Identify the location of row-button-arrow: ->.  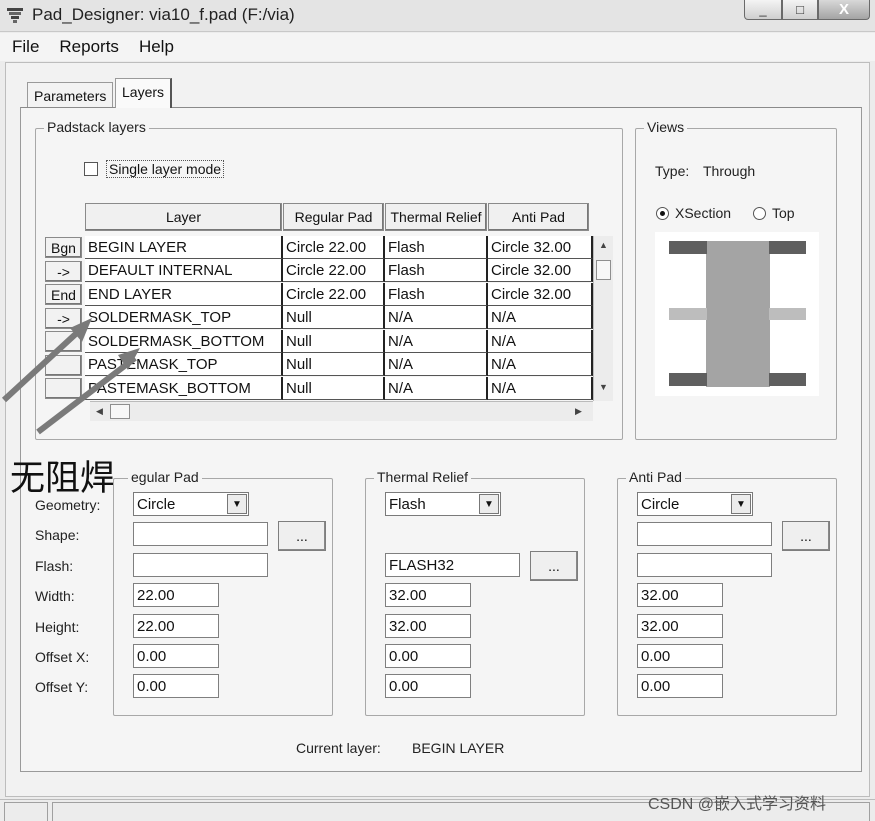
(63, 271).